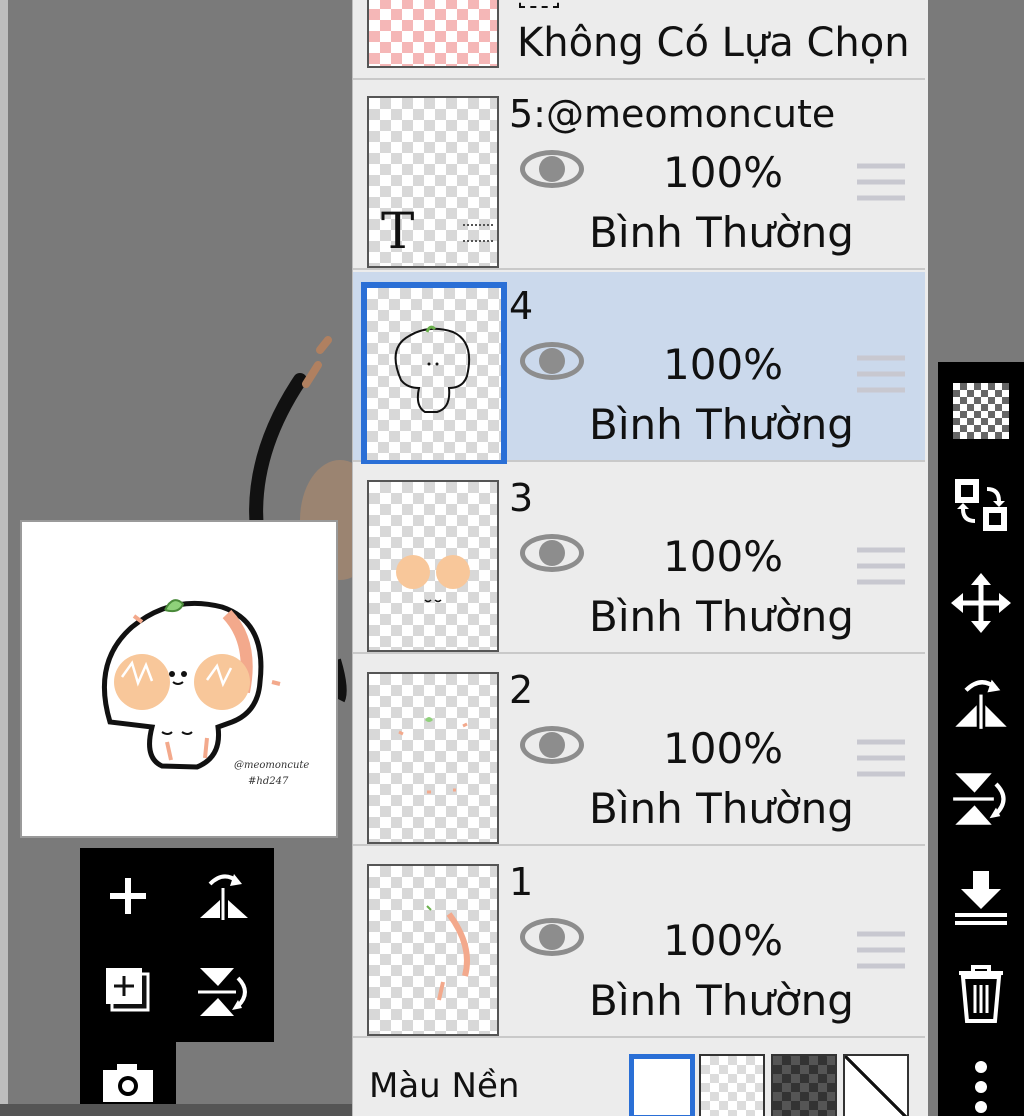 This screenshot has height=1116, width=1024. What do you see at coordinates (981, 739) in the screenshot?
I see `right-toolbar` at bounding box center [981, 739].